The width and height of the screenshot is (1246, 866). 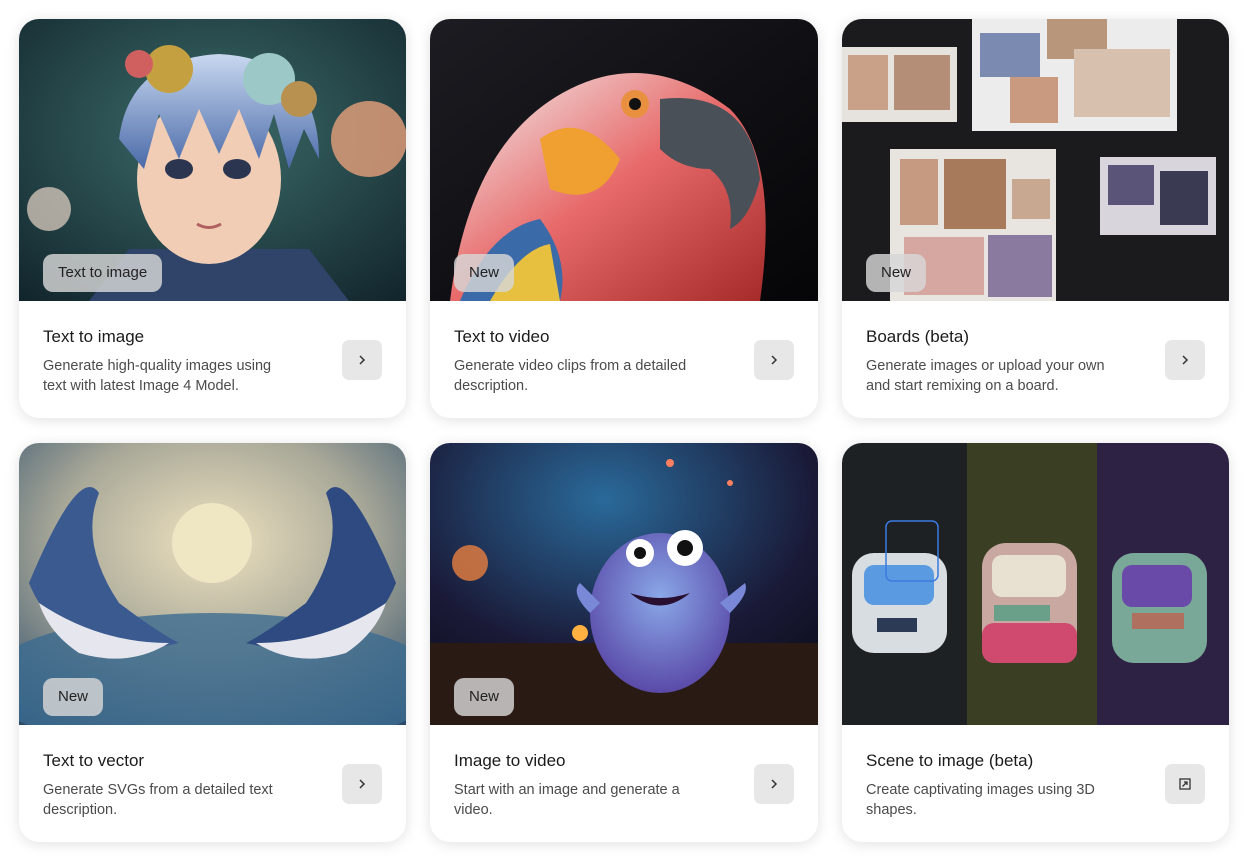 I want to click on open-external-icon, so click(x=1185, y=784).